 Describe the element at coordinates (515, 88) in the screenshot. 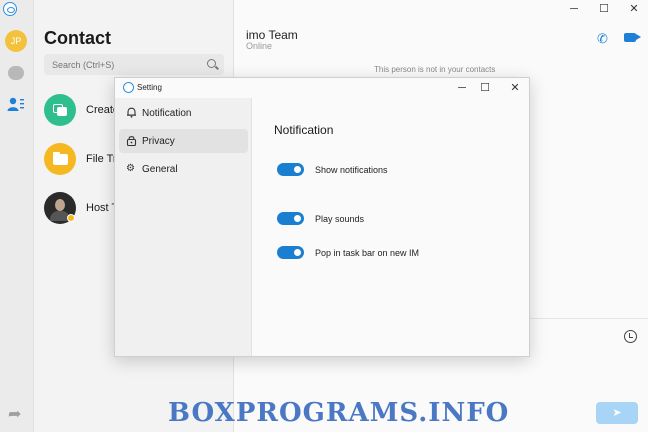

I see `dialog-close-button: ✕` at that location.